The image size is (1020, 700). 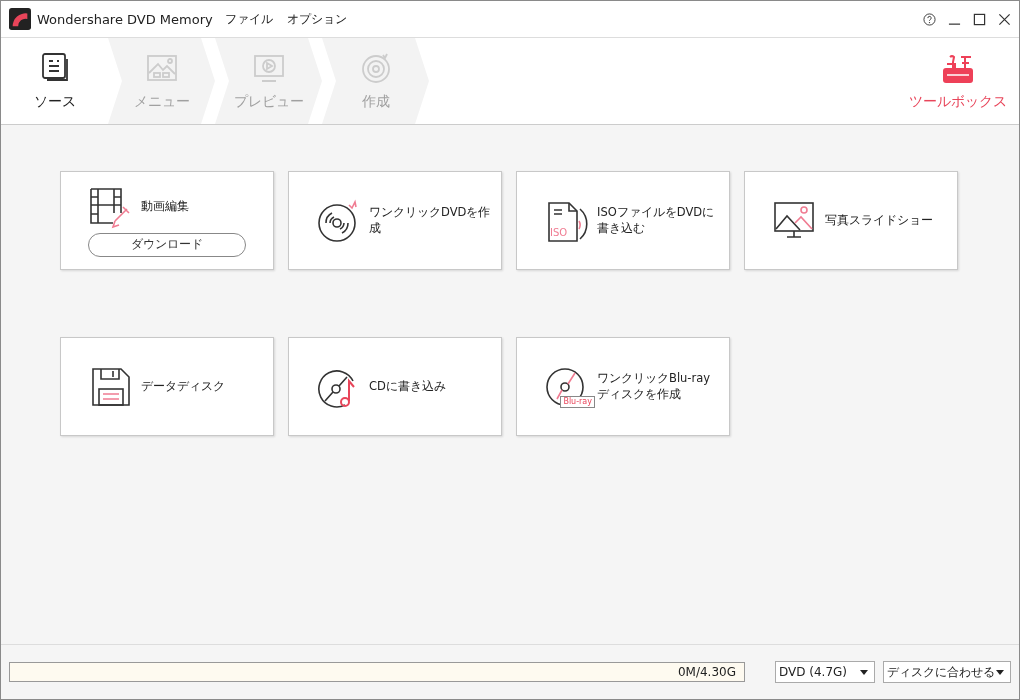 What do you see at coordinates (947, 672) in the screenshot?
I see `fit-mode-dropdown: ディスクに合わせる` at bounding box center [947, 672].